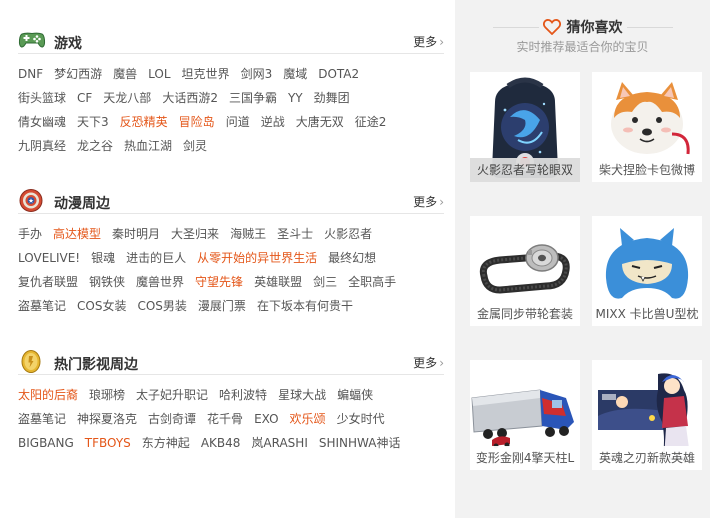 The image size is (710, 518). What do you see at coordinates (332, 98) in the screenshot?
I see `tag-link: 劲舞团` at bounding box center [332, 98].